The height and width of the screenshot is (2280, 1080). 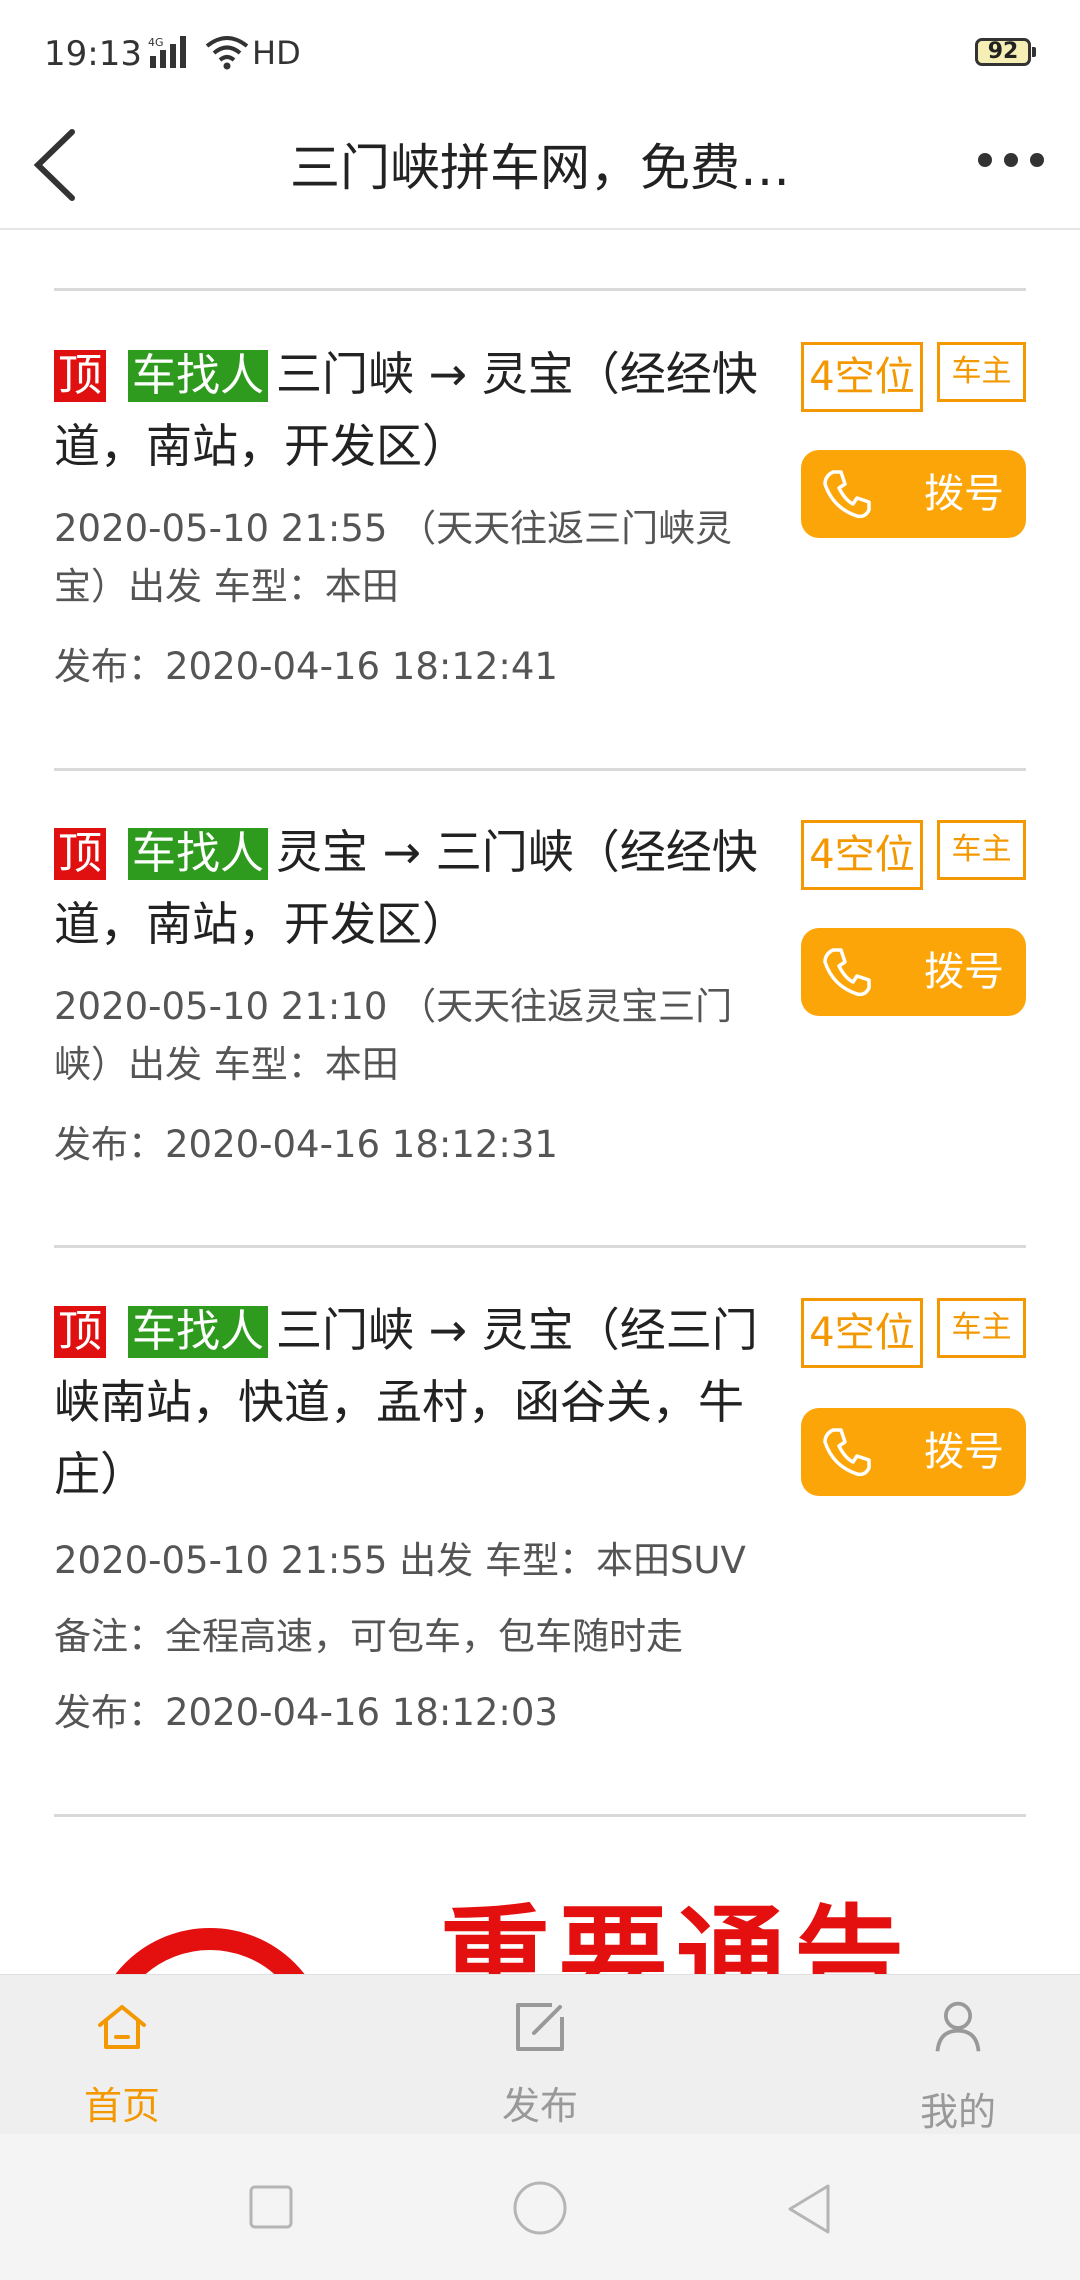 I want to click on publish-time: 发布：2020-04-16 18:12:41, so click(x=306, y=666).